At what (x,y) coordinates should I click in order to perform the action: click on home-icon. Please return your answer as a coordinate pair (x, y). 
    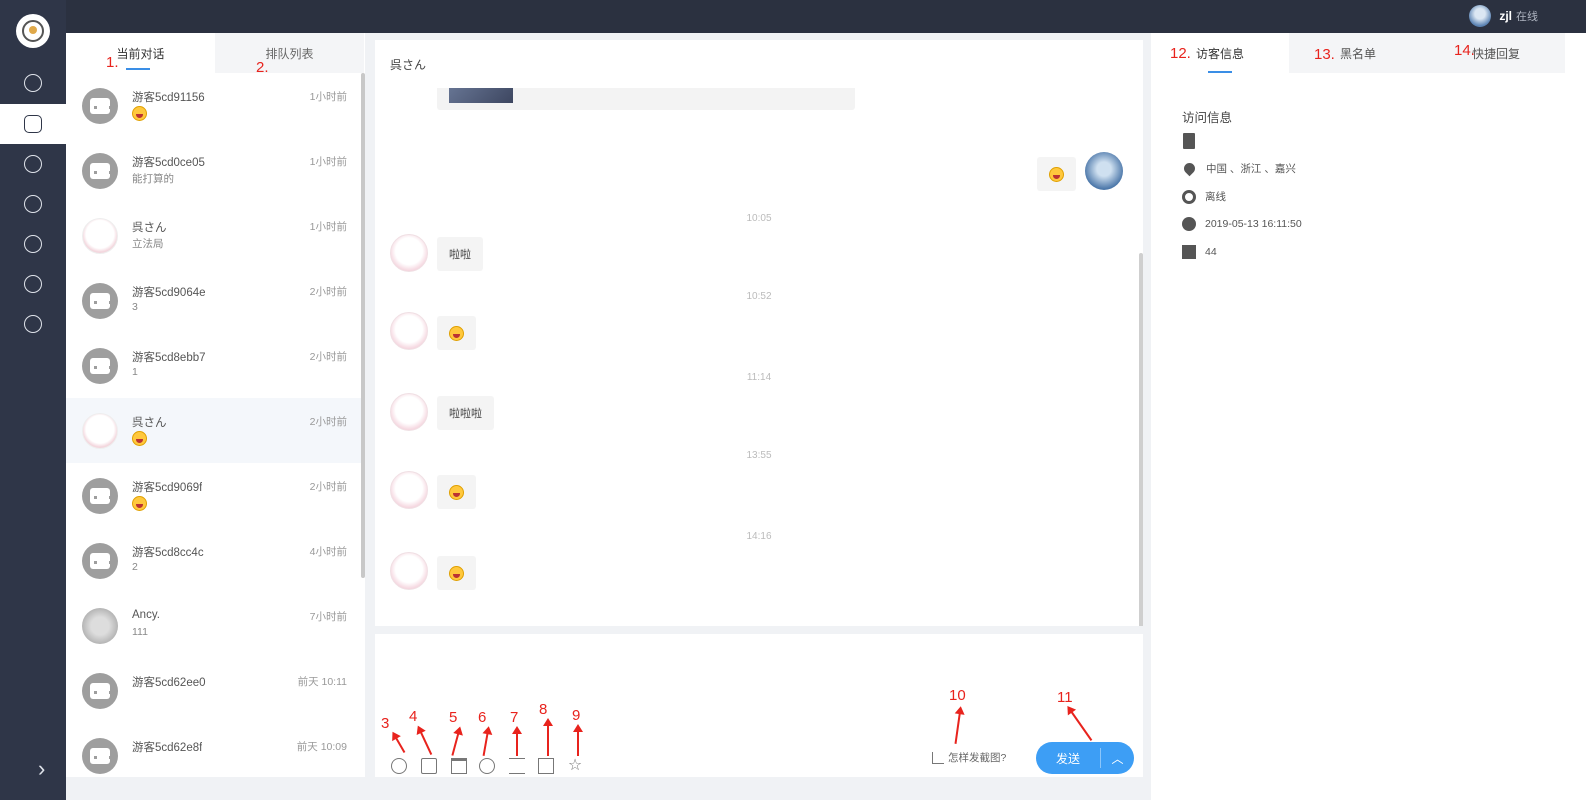
    Looking at the image, I should click on (33, 83).